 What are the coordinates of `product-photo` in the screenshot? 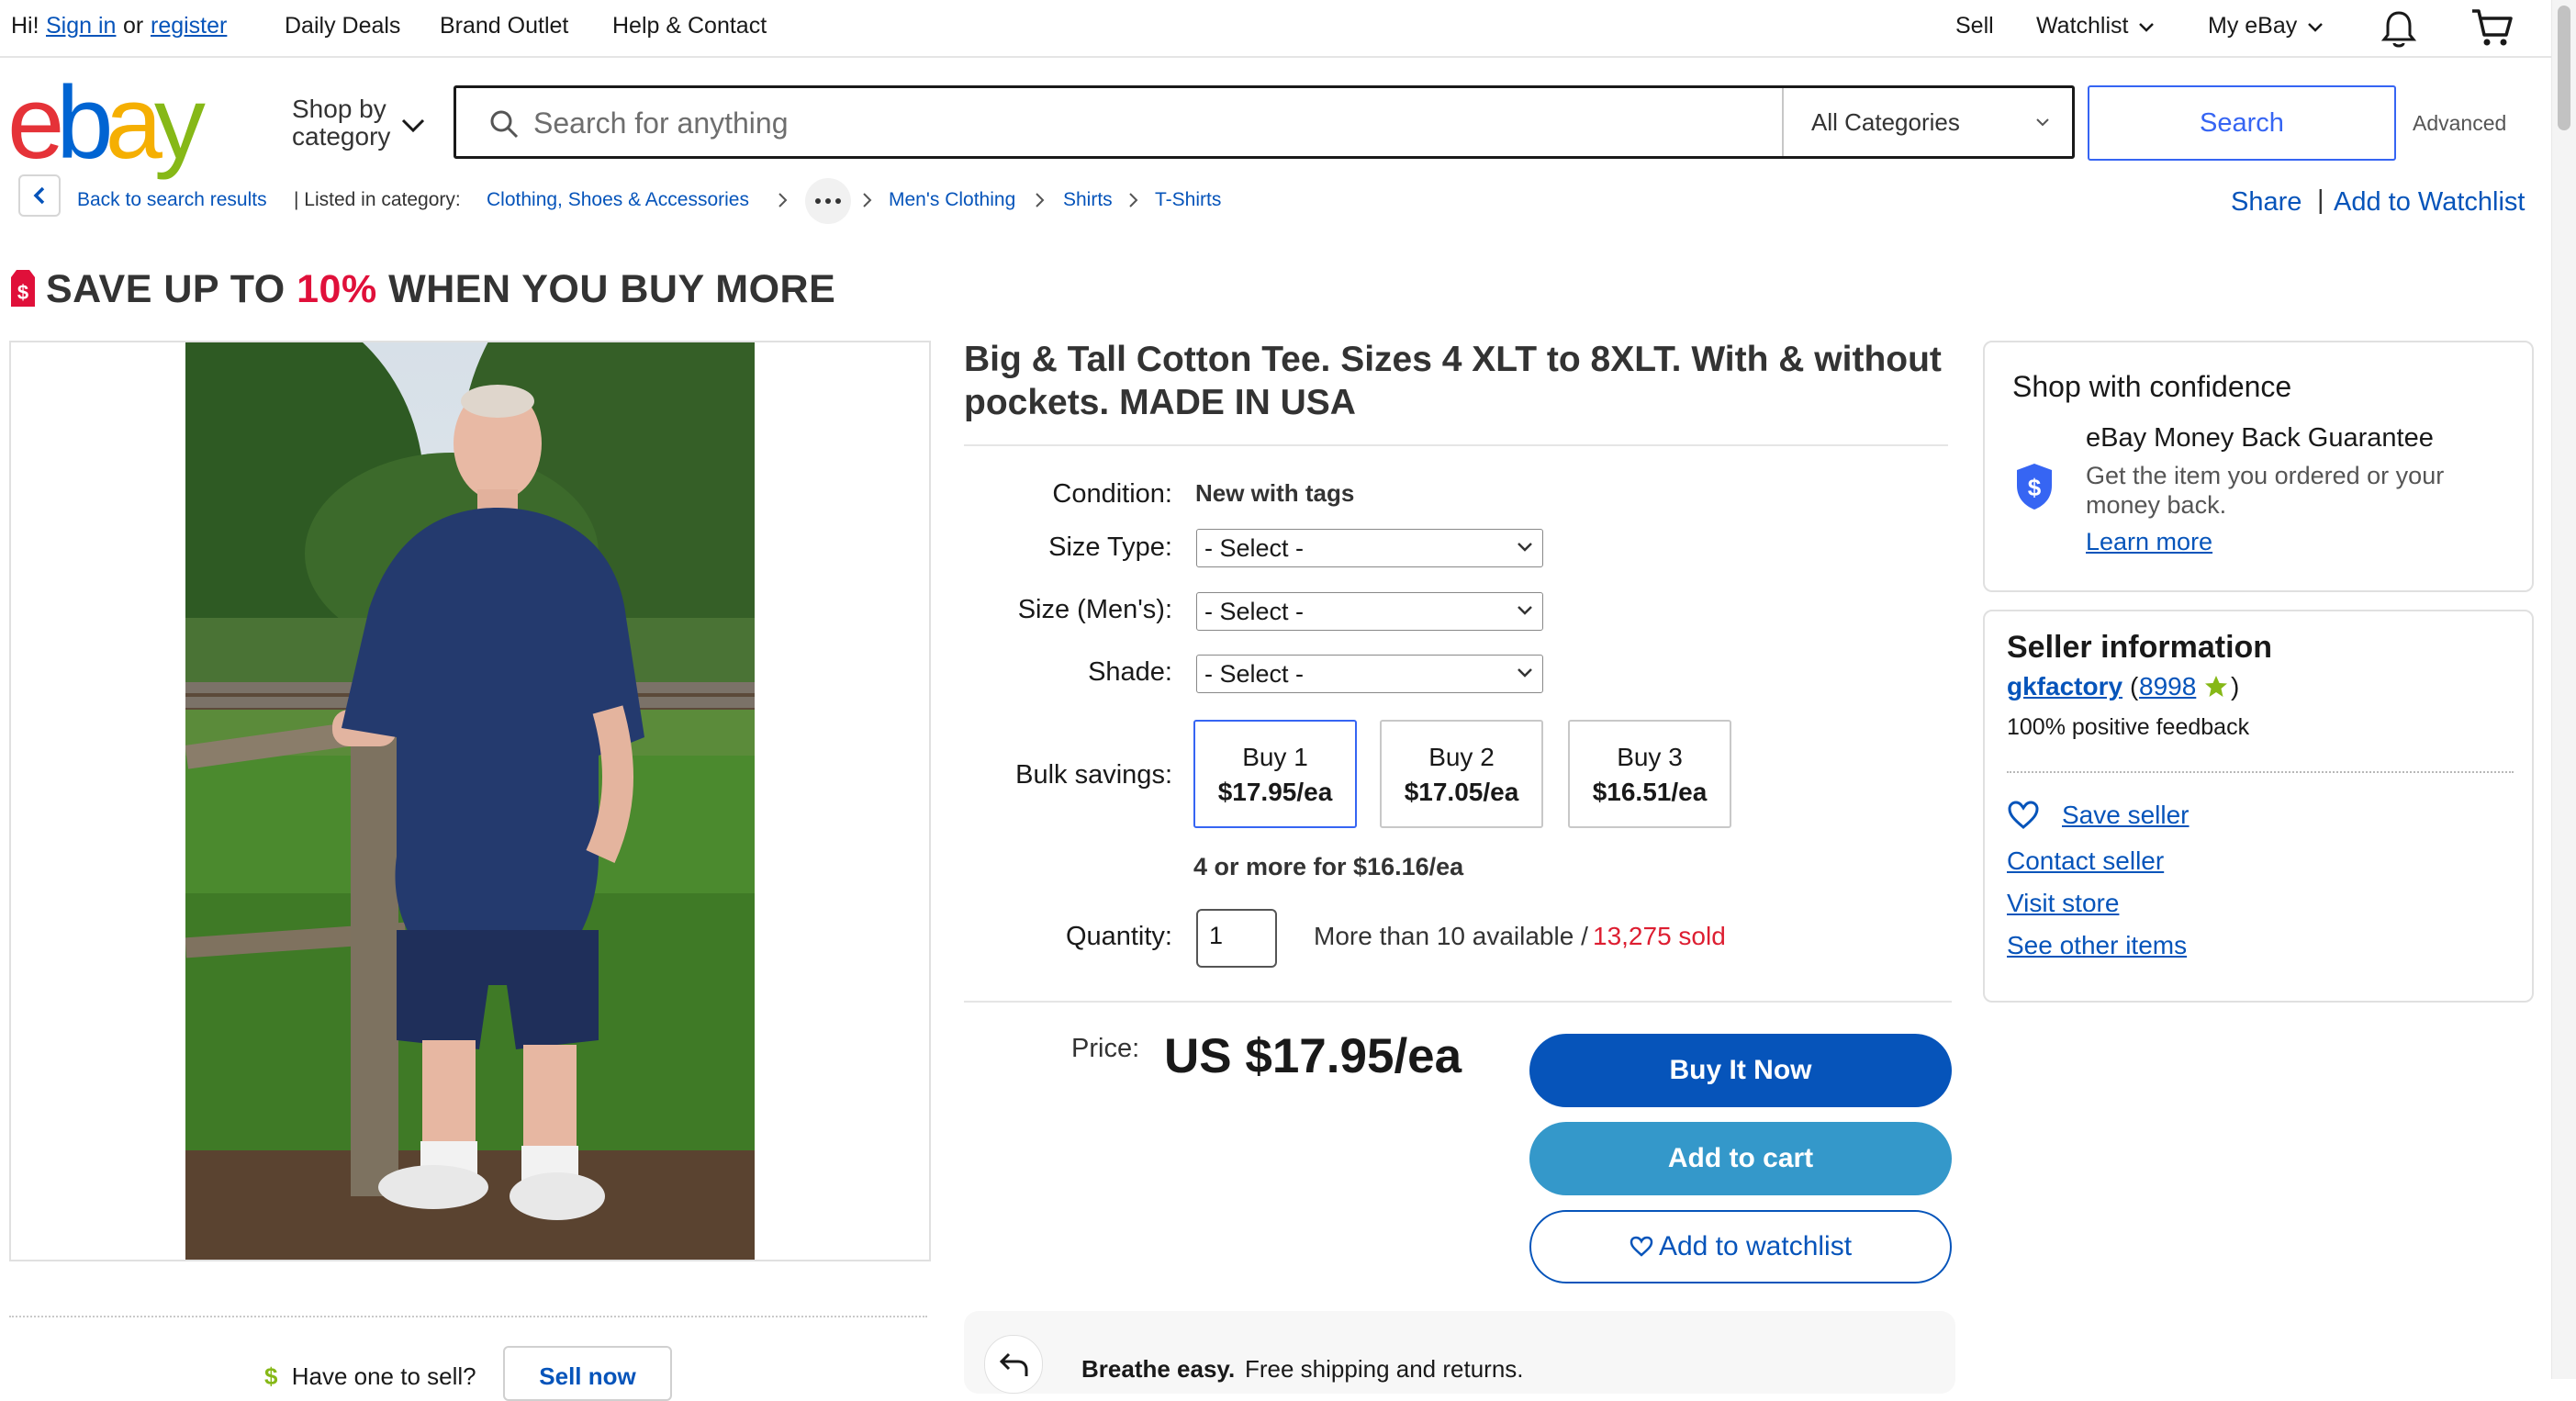 It's located at (470, 801).